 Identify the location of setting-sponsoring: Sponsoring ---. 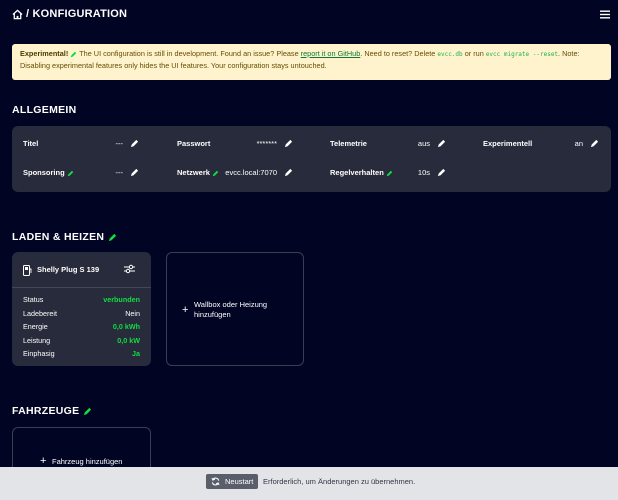
(82, 174).